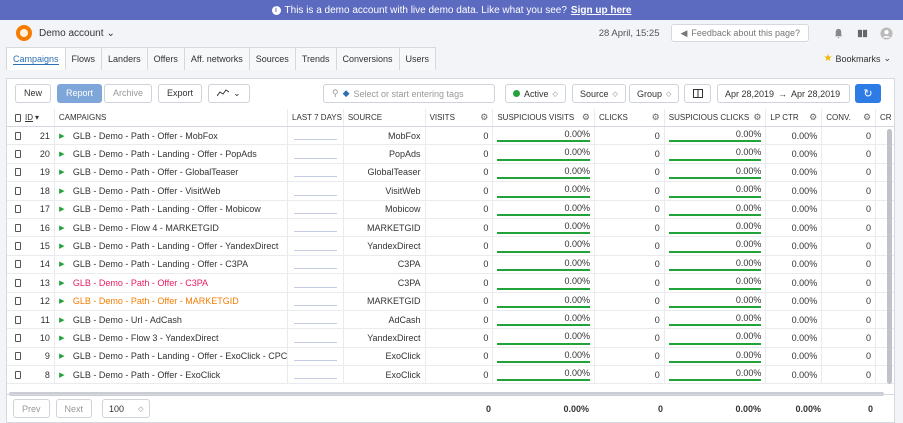 This screenshot has height=423, width=903. Describe the element at coordinates (80, 93) in the screenshot. I see `report-button: Report` at that location.